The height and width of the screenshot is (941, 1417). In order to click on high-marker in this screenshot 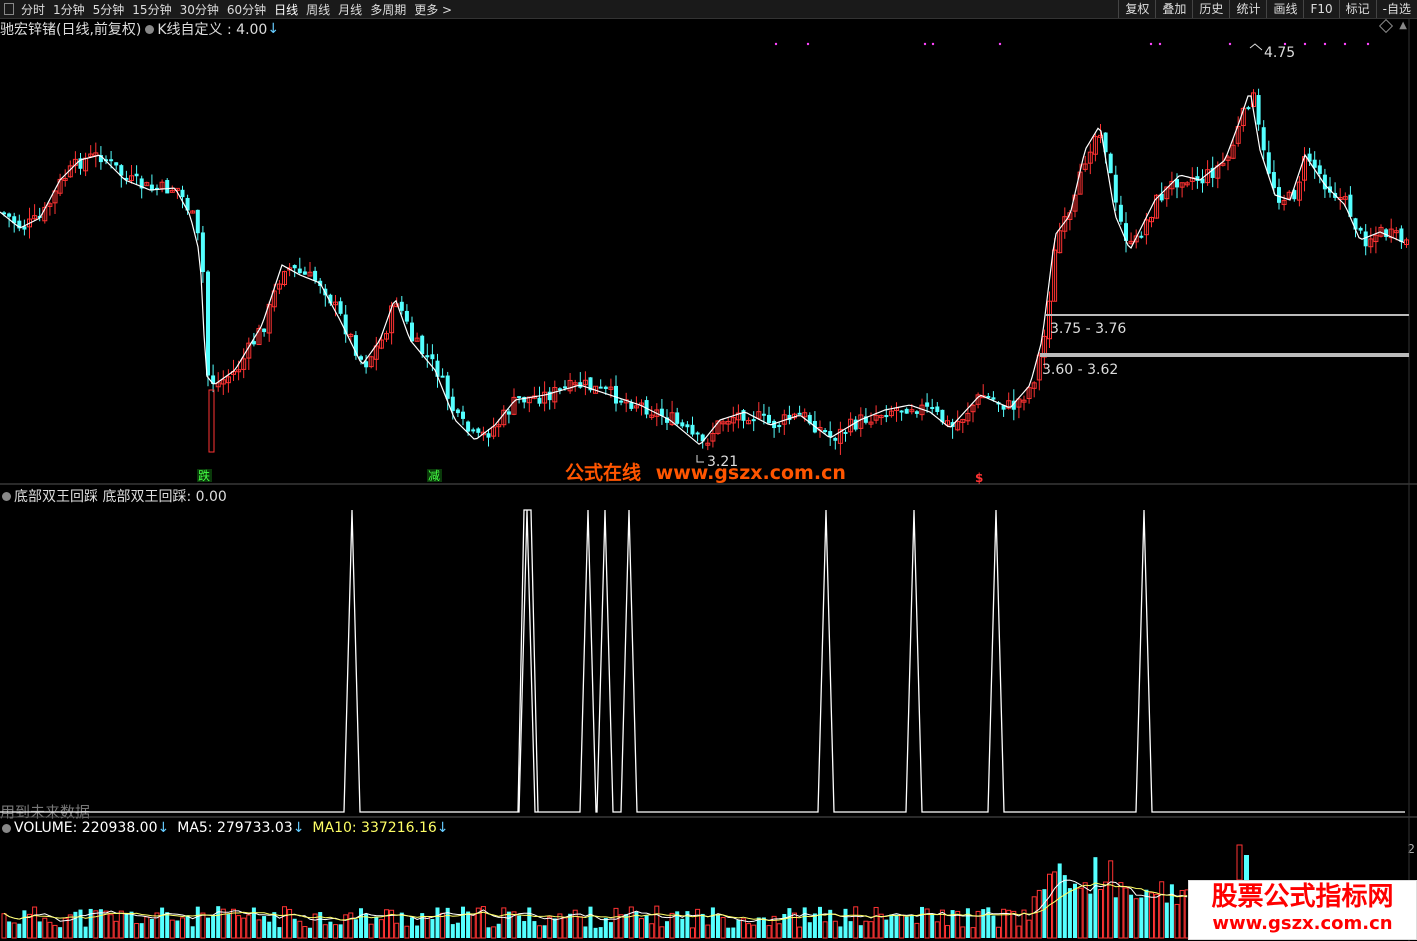, I will do `click(1256, 47)`.